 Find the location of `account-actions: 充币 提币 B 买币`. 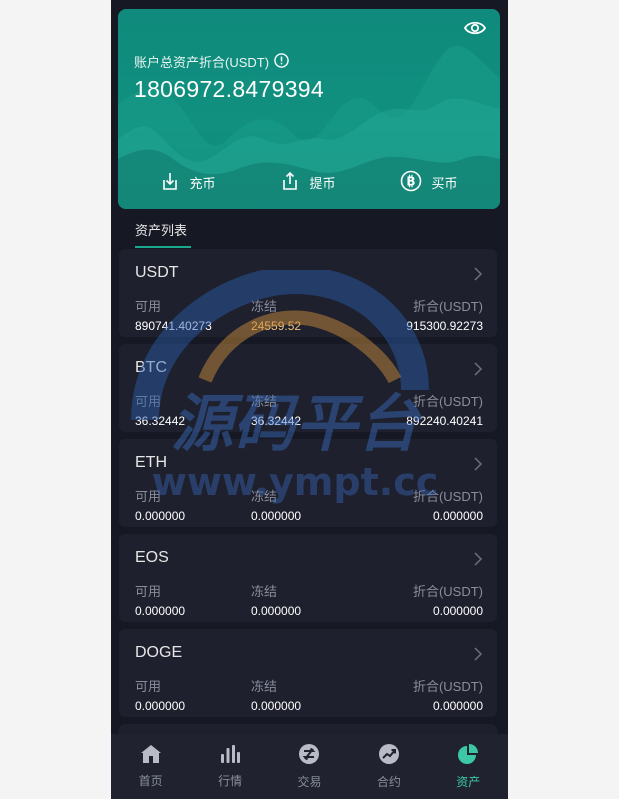

account-actions: 充币 提币 B 买币 is located at coordinates (309, 182).